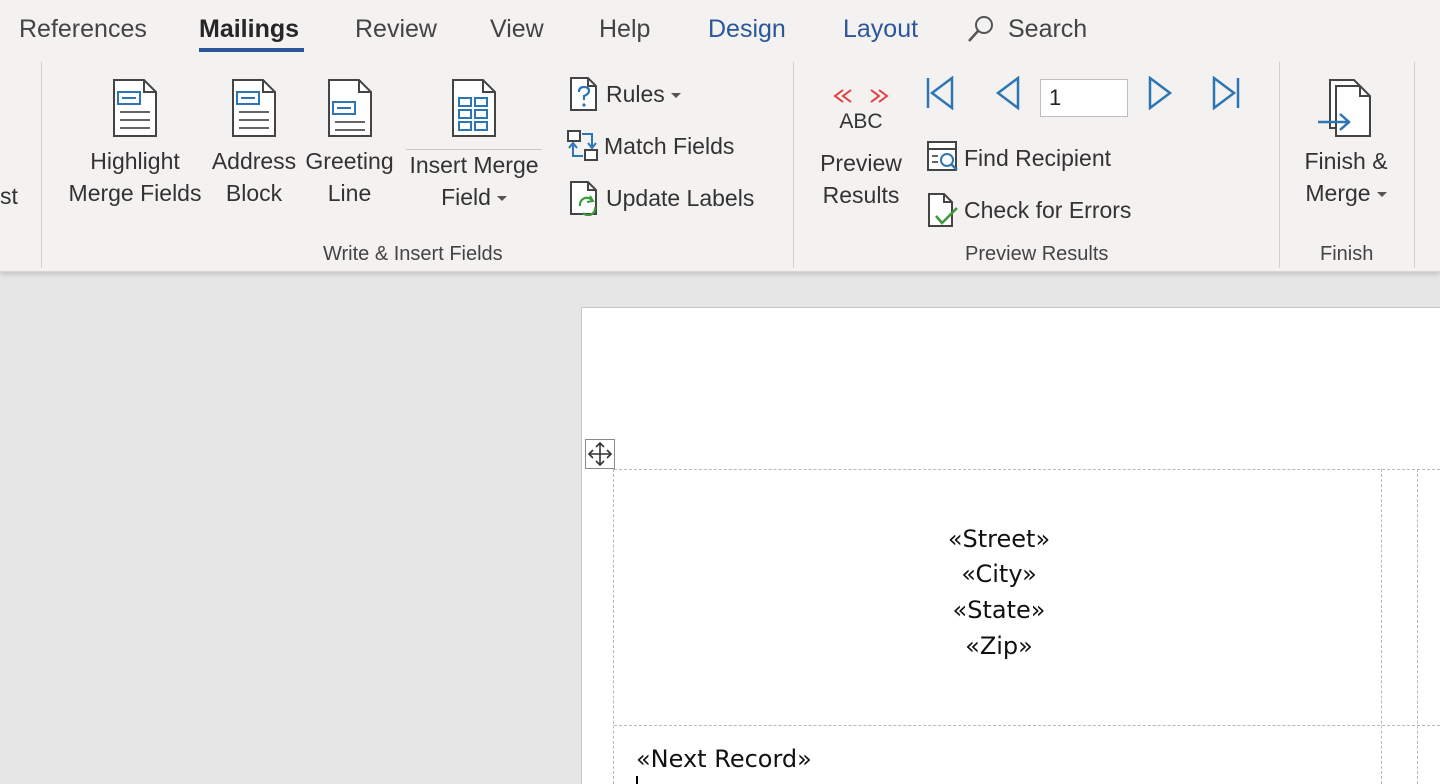 The image size is (1440, 784). Describe the element at coordinates (1344, 108) in the screenshot. I see `finish-merge-icon` at that location.